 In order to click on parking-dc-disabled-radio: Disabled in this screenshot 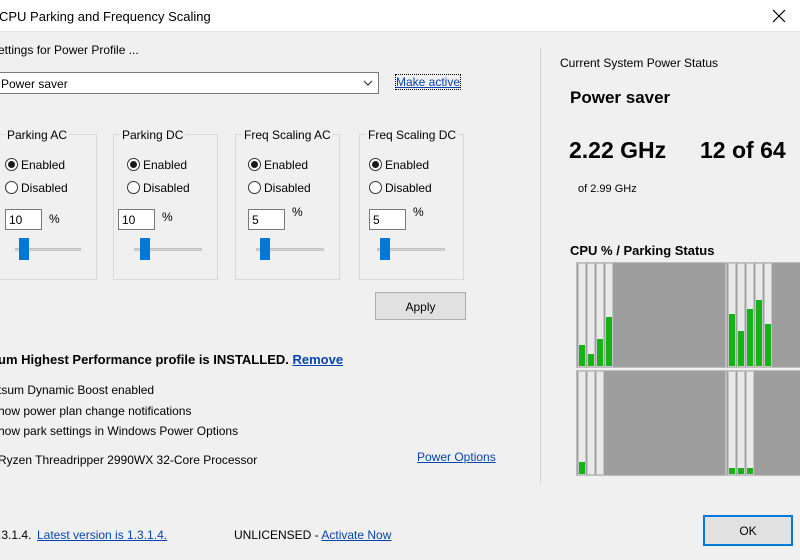, I will do `click(167, 188)`.